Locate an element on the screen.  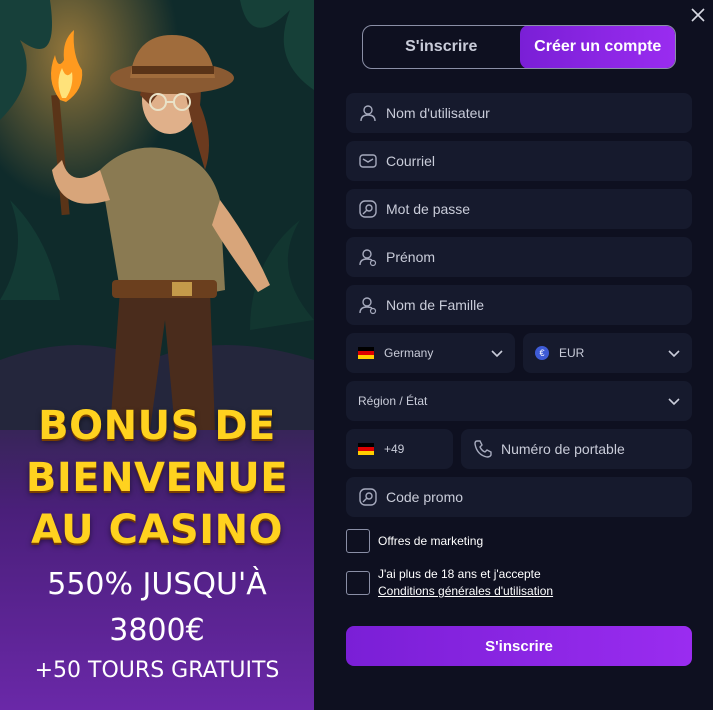
password-field: Mot de passe is located at coordinates (519, 209).